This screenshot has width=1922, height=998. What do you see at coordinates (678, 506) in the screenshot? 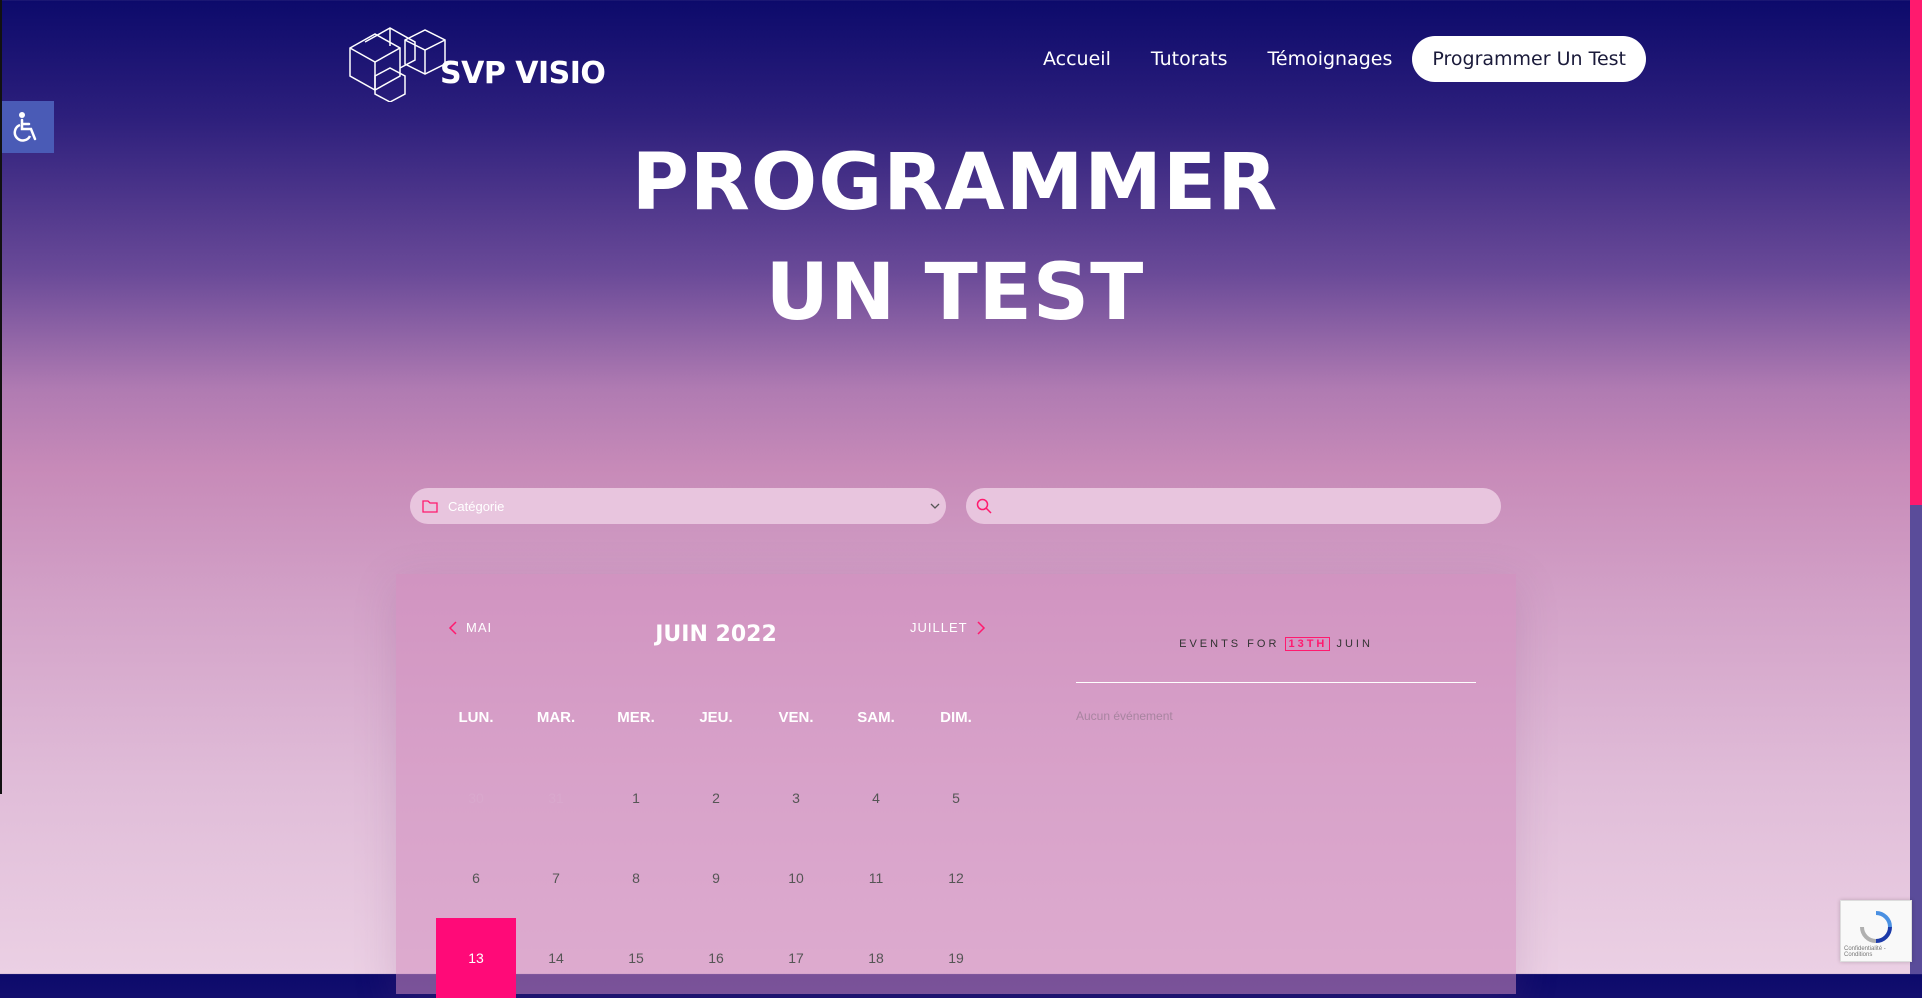
I see `category-select: Catégorie` at bounding box center [678, 506].